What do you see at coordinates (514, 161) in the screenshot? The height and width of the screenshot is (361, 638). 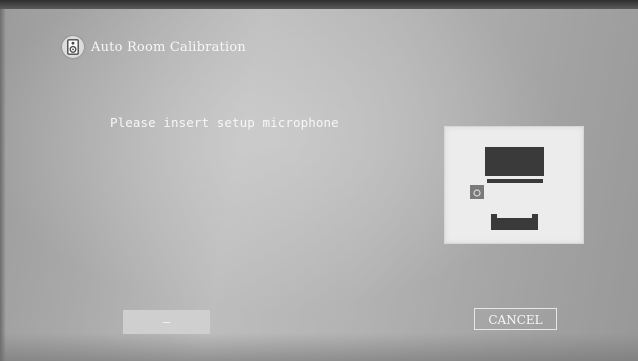 I see `tv-icon` at bounding box center [514, 161].